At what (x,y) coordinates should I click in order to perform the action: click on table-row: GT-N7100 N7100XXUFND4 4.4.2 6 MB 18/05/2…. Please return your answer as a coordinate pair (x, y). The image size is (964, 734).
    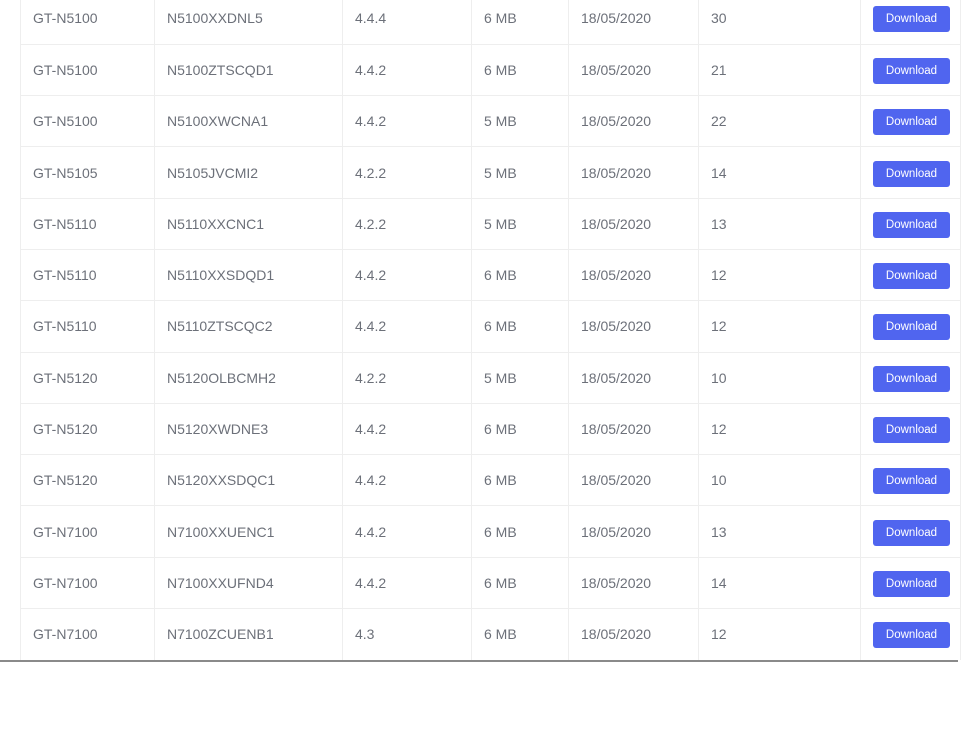
    Looking at the image, I should click on (490, 582).